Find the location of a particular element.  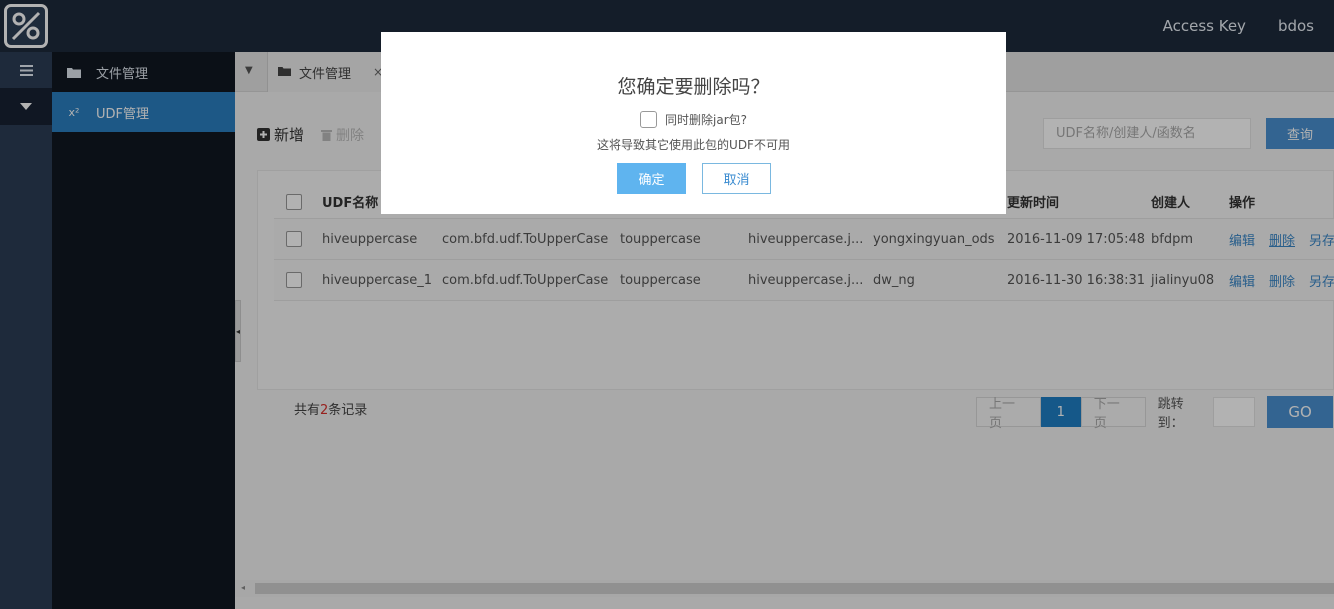

confirm-button: 确定 is located at coordinates (651, 178).